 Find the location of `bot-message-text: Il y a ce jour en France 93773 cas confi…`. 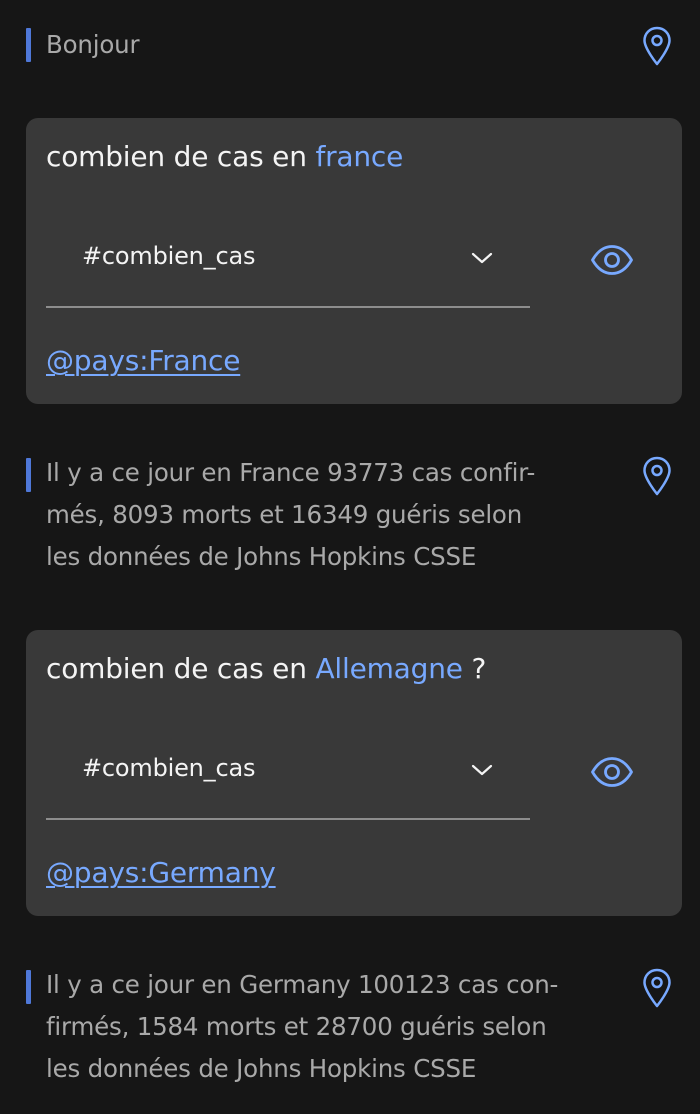

bot-message-text: Il y a ce jour en France 93773 cas confi… is located at coordinates (291, 514).